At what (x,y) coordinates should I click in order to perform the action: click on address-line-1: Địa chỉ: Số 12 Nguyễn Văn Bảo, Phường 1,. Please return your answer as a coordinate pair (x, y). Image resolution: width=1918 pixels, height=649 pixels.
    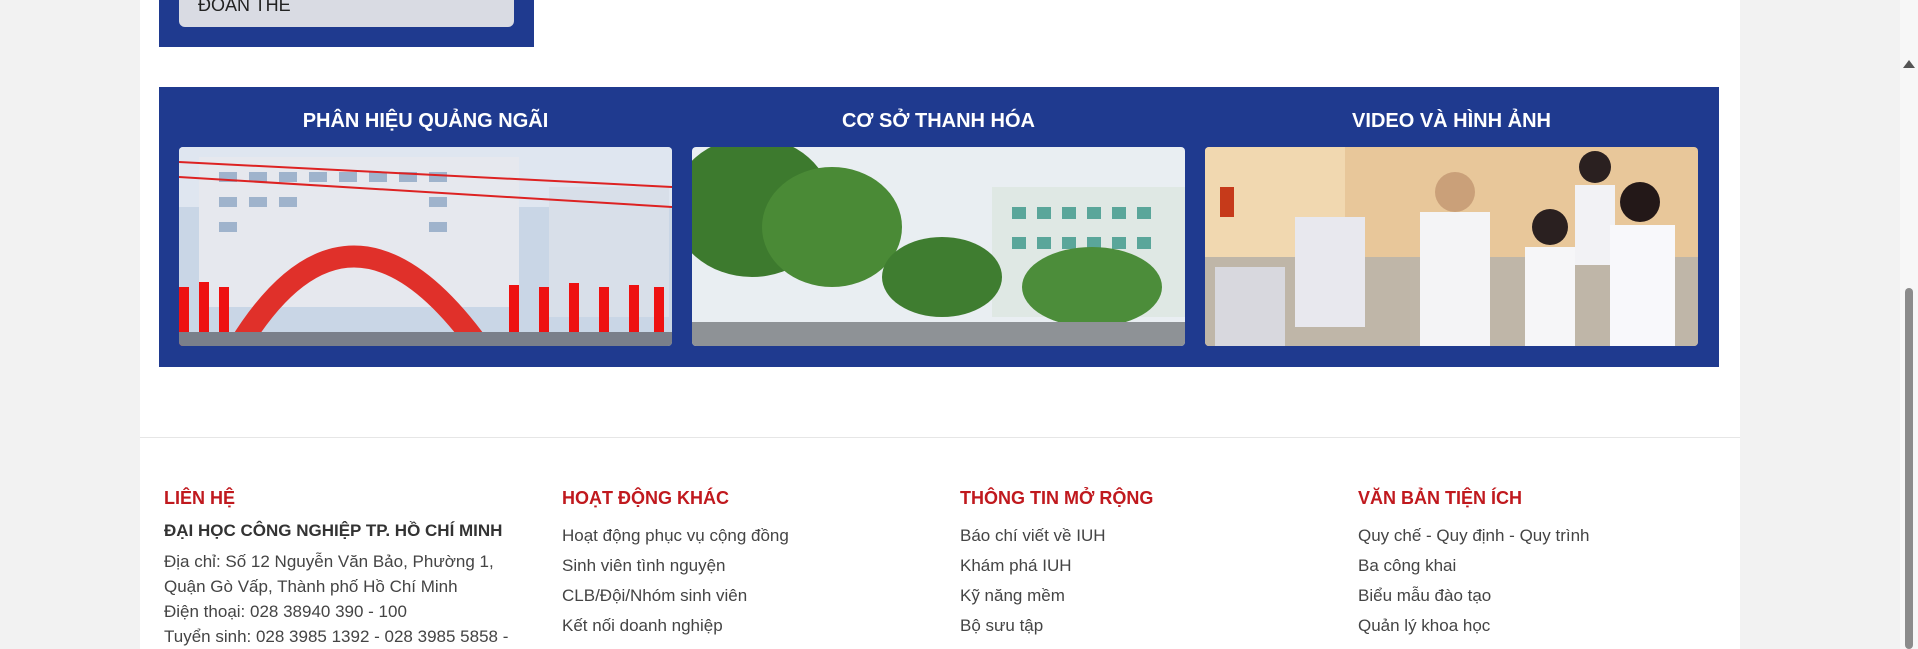
    Looking at the image, I should click on (329, 561).